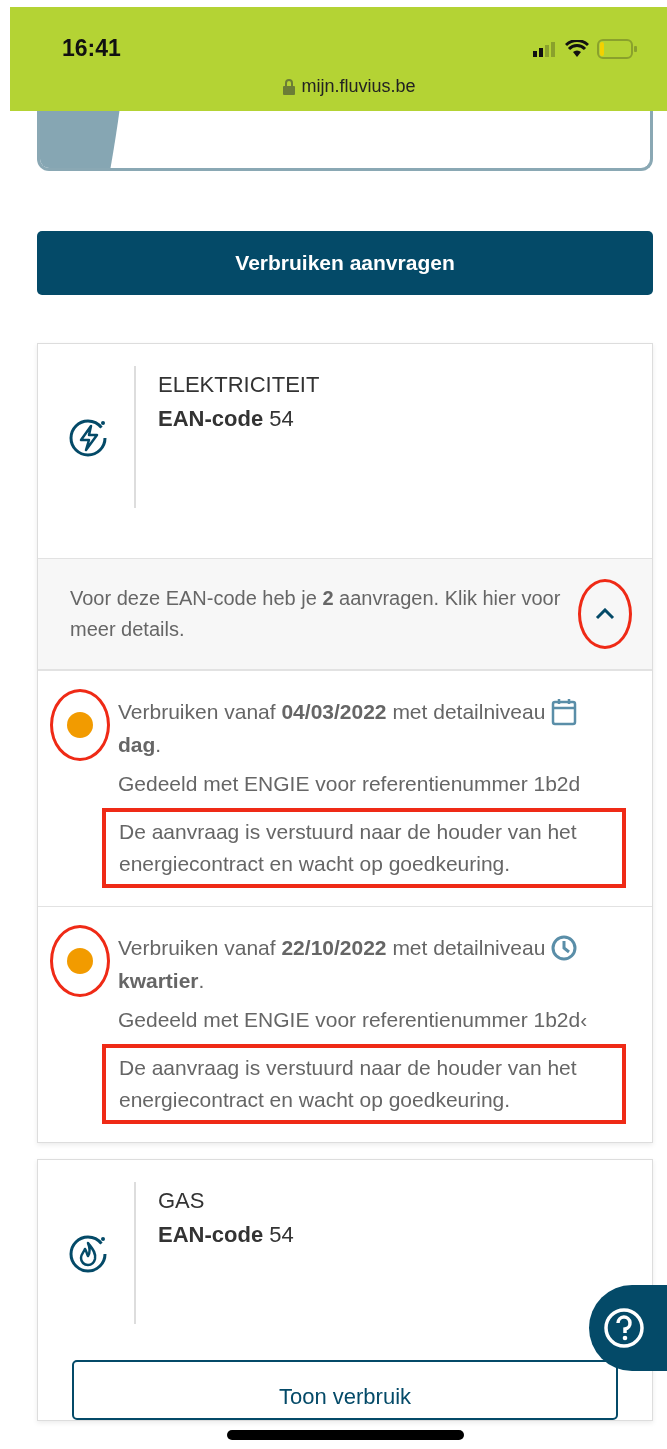  What do you see at coordinates (350, 784) in the screenshot?
I see `shared-with-text: Gedeeld met ENGIE voor referentienummer 1b2d` at bounding box center [350, 784].